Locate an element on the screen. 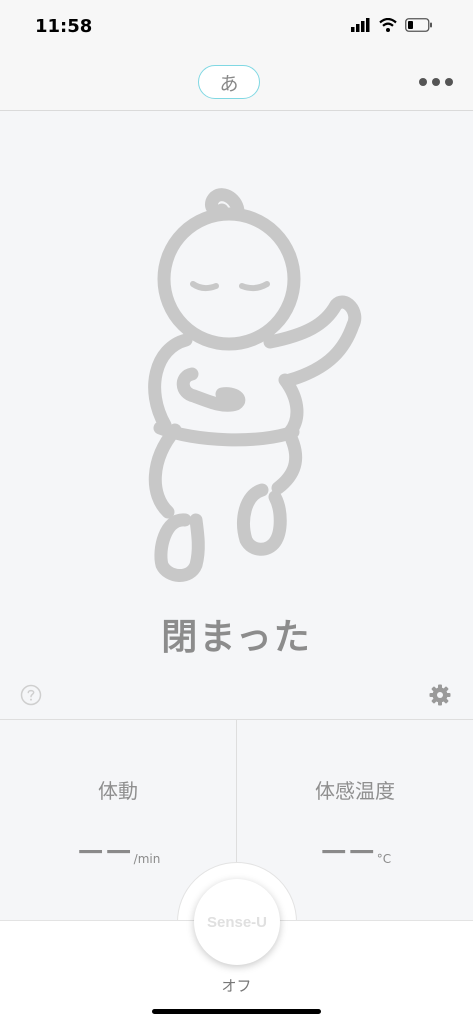 The height and width of the screenshot is (1025, 473). battery-icon is located at coordinates (418, 25).